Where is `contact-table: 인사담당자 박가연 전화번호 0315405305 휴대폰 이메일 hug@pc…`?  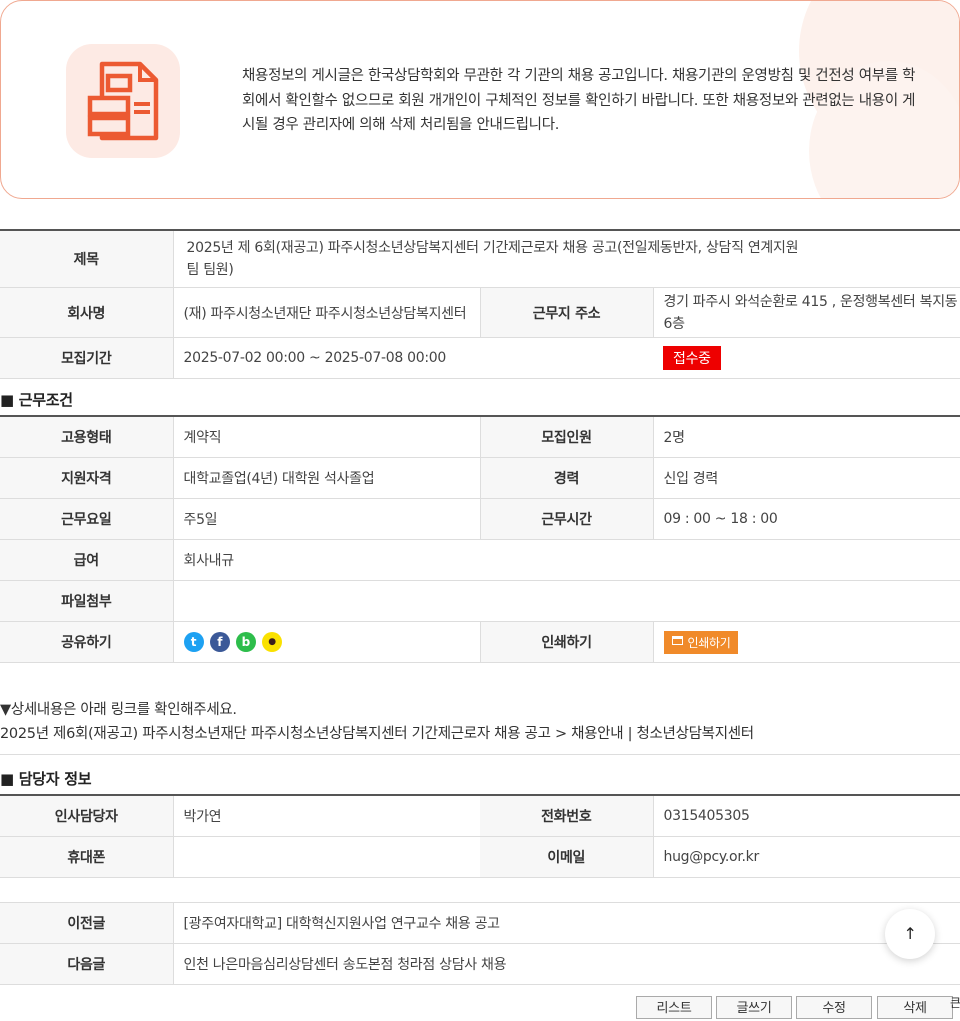
contact-table: 인사담당자 박가연 전화번호 0315405305 휴대폰 이메일 hug@pc… is located at coordinates (480, 836).